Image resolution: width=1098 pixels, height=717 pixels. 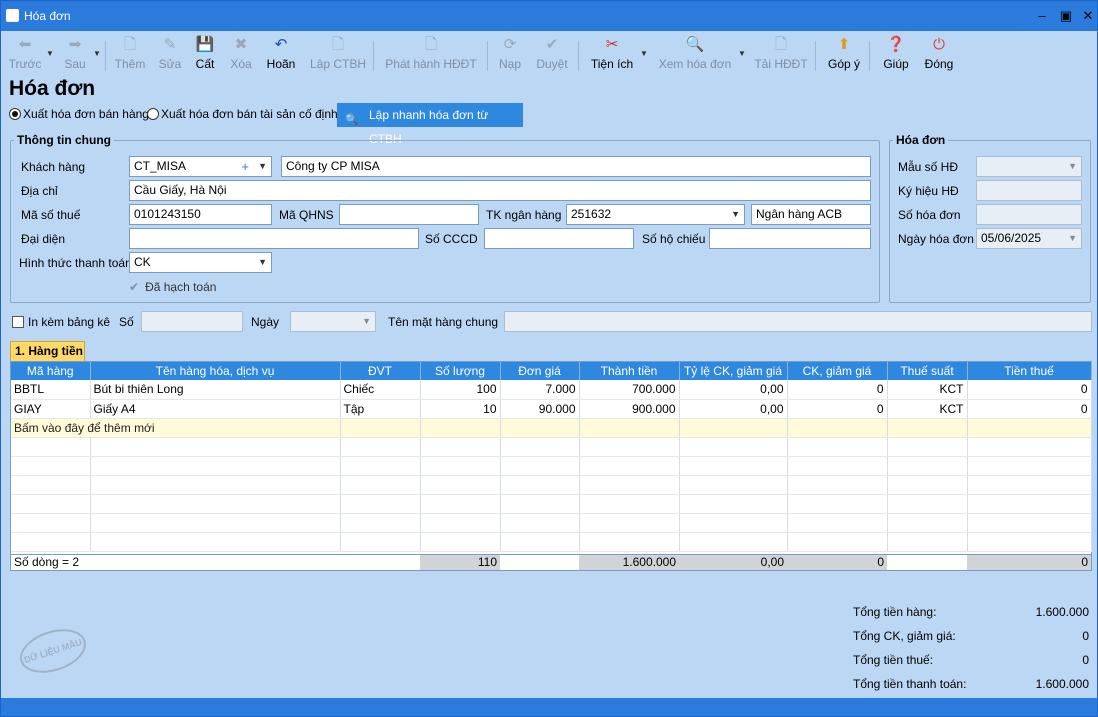 I want to click on doc-plus-icon: 🗋, so click(x=338, y=44).